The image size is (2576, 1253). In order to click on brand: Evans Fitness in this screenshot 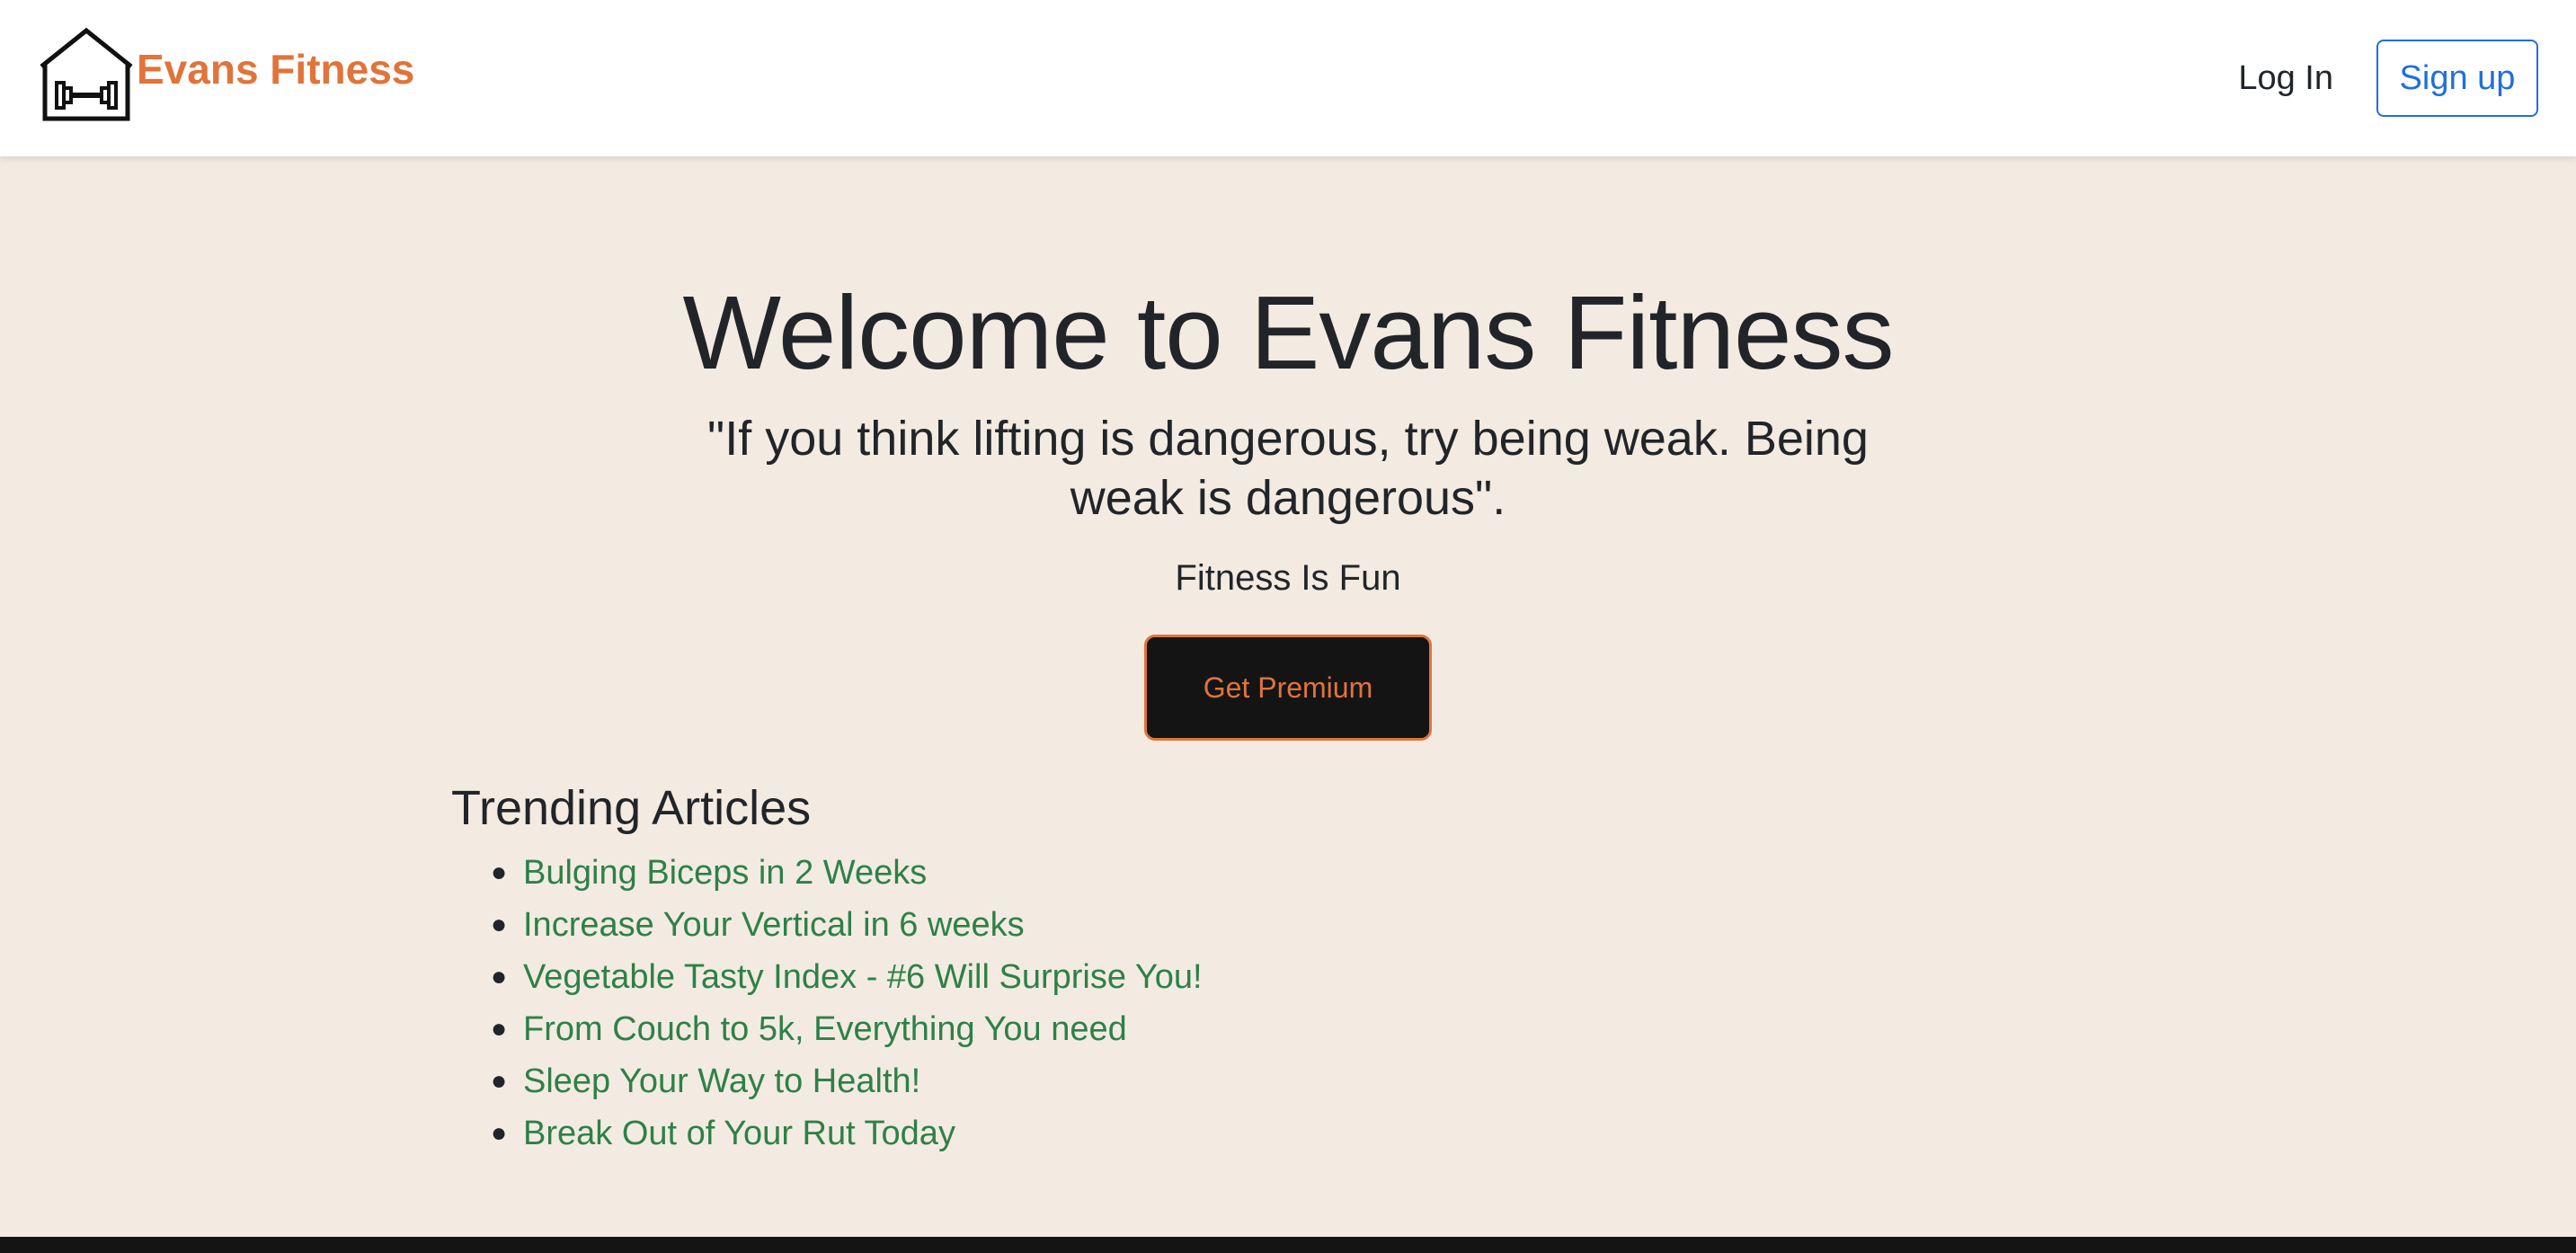, I will do `click(225, 74)`.